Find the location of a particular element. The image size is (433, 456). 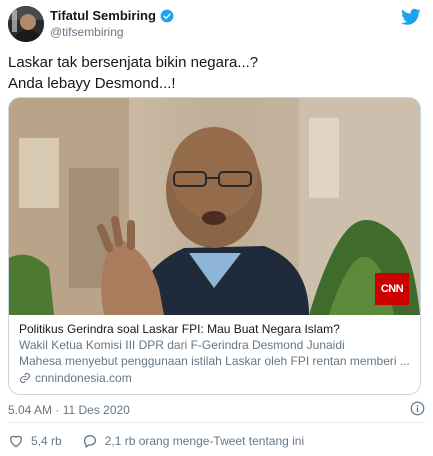

link-icon is located at coordinates (25, 378).